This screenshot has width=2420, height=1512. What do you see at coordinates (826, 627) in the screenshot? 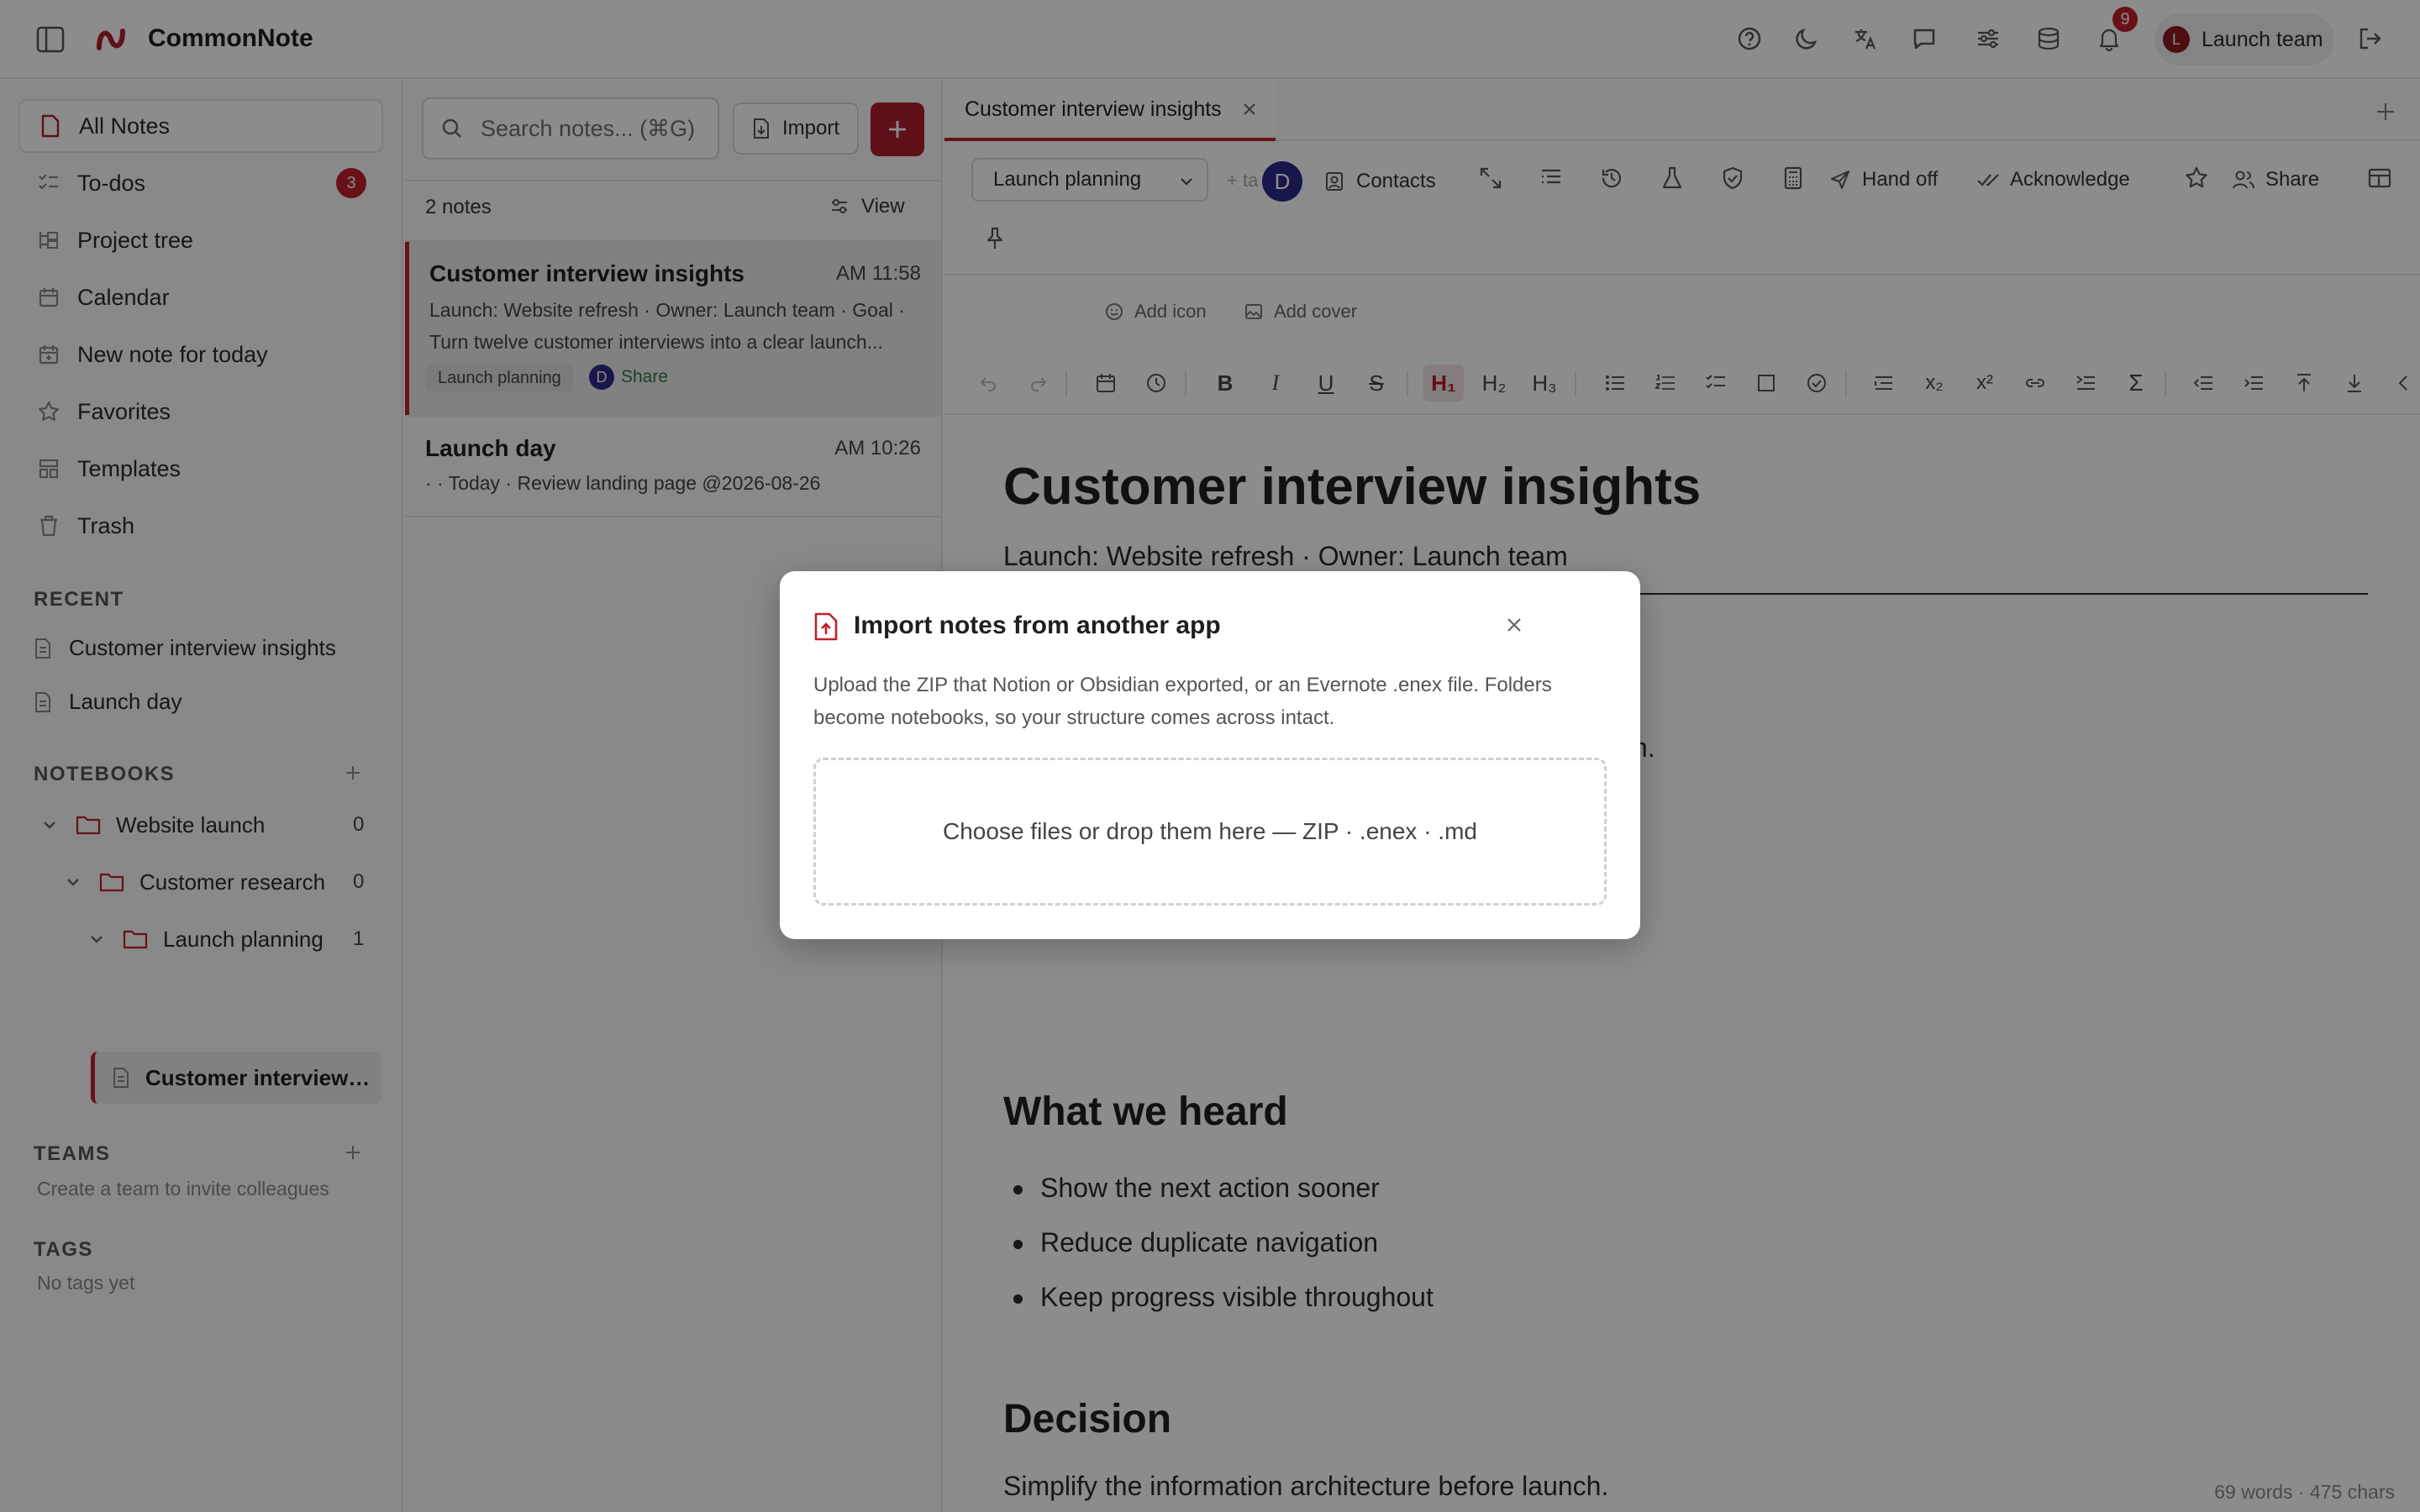
I see `file-upload-icon` at bounding box center [826, 627].